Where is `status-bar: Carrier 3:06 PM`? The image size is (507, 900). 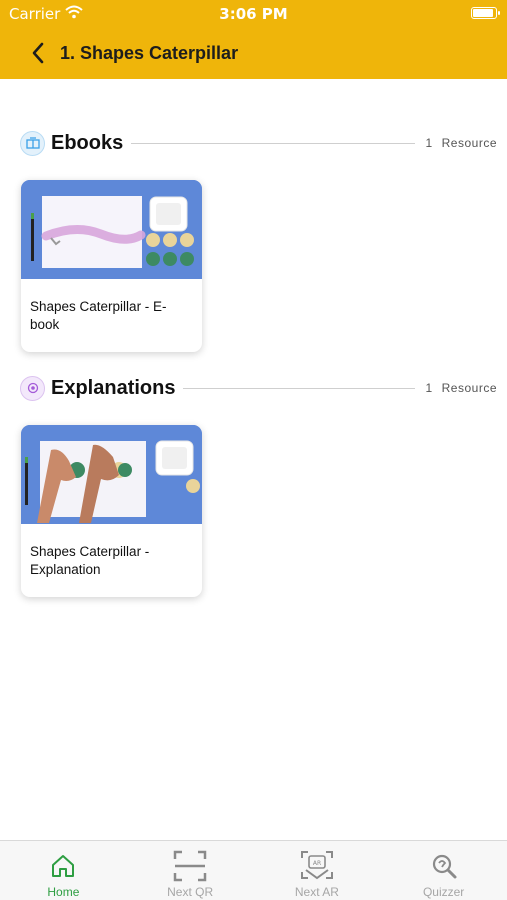 status-bar: Carrier 3:06 PM is located at coordinates (253, 14).